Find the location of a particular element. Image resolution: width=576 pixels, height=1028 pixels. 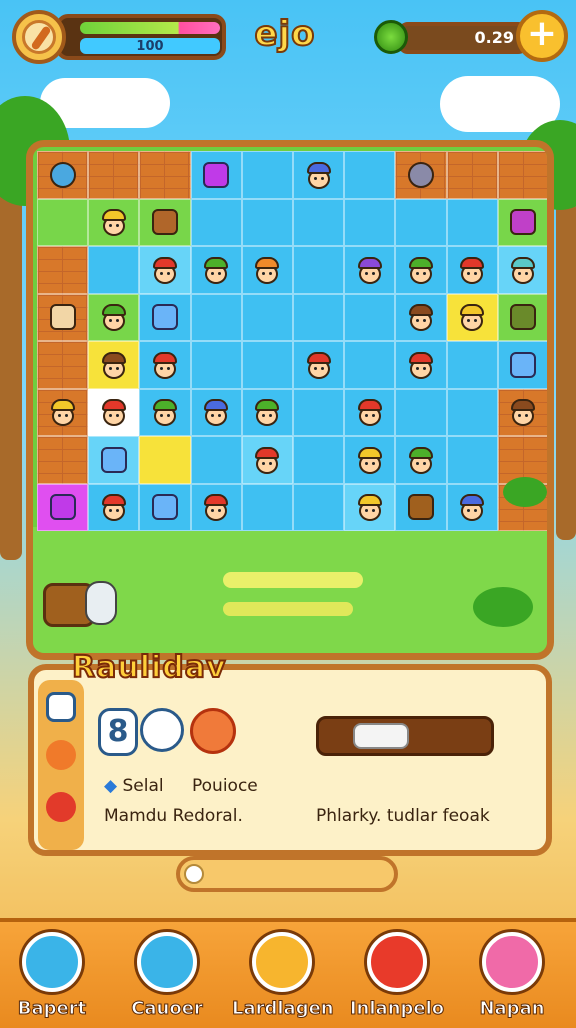

slot-number: 8 is located at coordinates (118, 732).